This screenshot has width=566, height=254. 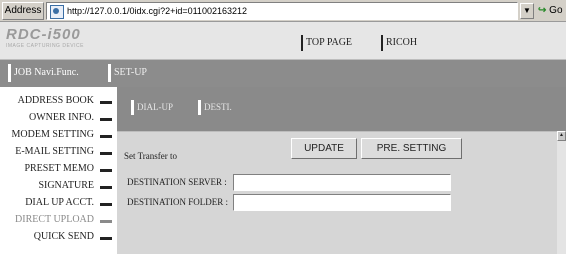 What do you see at coordinates (73, 236) in the screenshot?
I see `sidebar-item-quick-send: QUICK SEND` at bounding box center [73, 236].